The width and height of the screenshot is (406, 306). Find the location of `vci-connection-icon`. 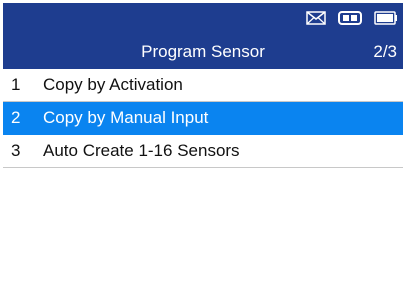

vci-connection-icon is located at coordinates (350, 18).